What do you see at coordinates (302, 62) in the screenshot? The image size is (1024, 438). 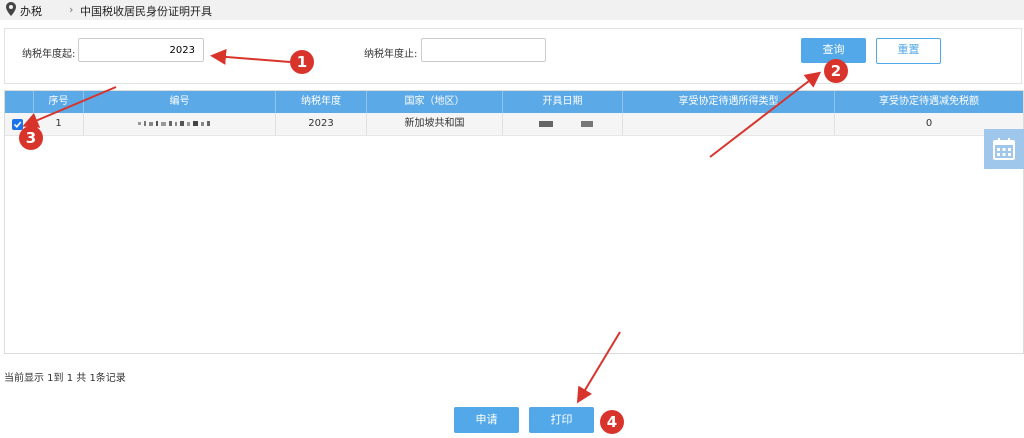 I see `annotation-badge-1: 1` at bounding box center [302, 62].